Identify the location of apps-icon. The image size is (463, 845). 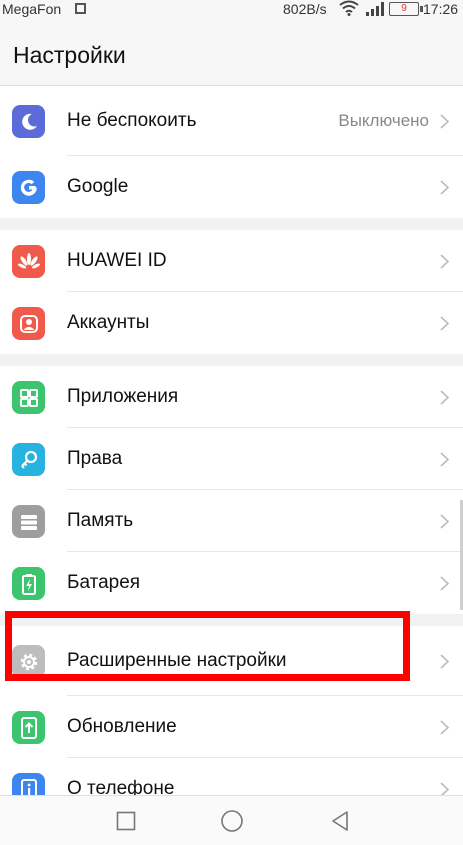
(28, 397).